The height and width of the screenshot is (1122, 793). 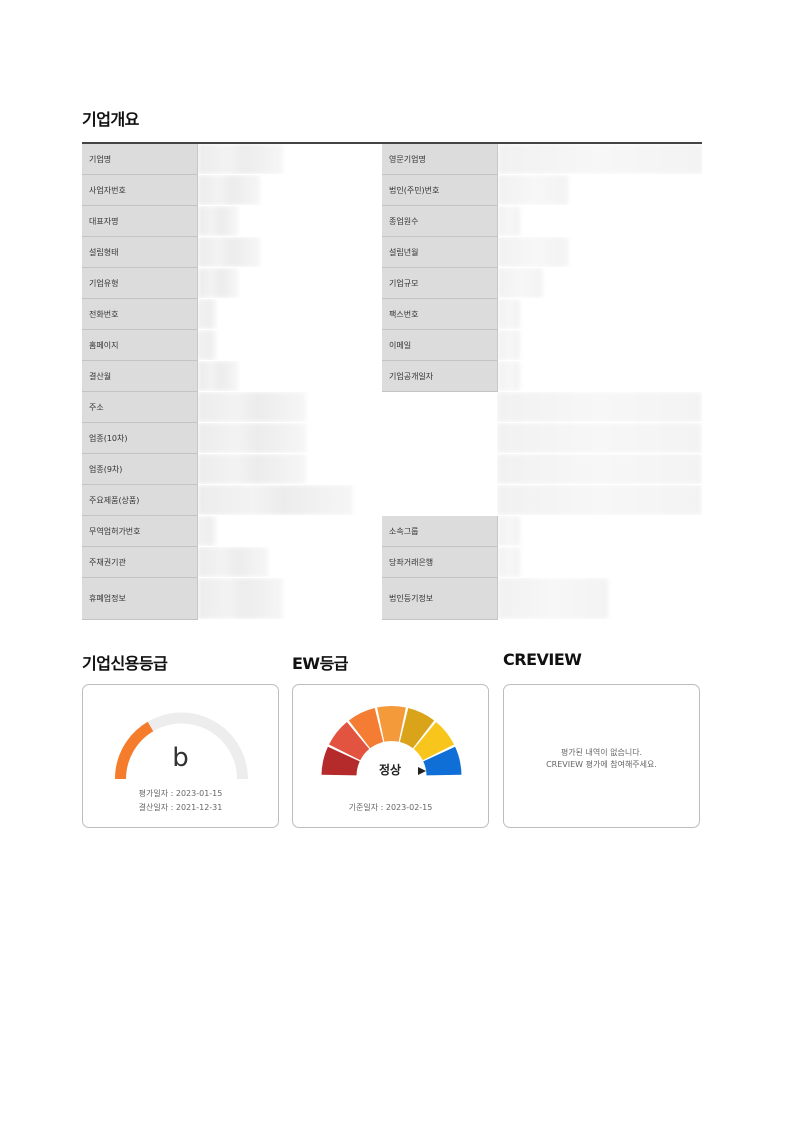 What do you see at coordinates (110, 119) in the screenshot?
I see `overview-title: 기업개요` at bounding box center [110, 119].